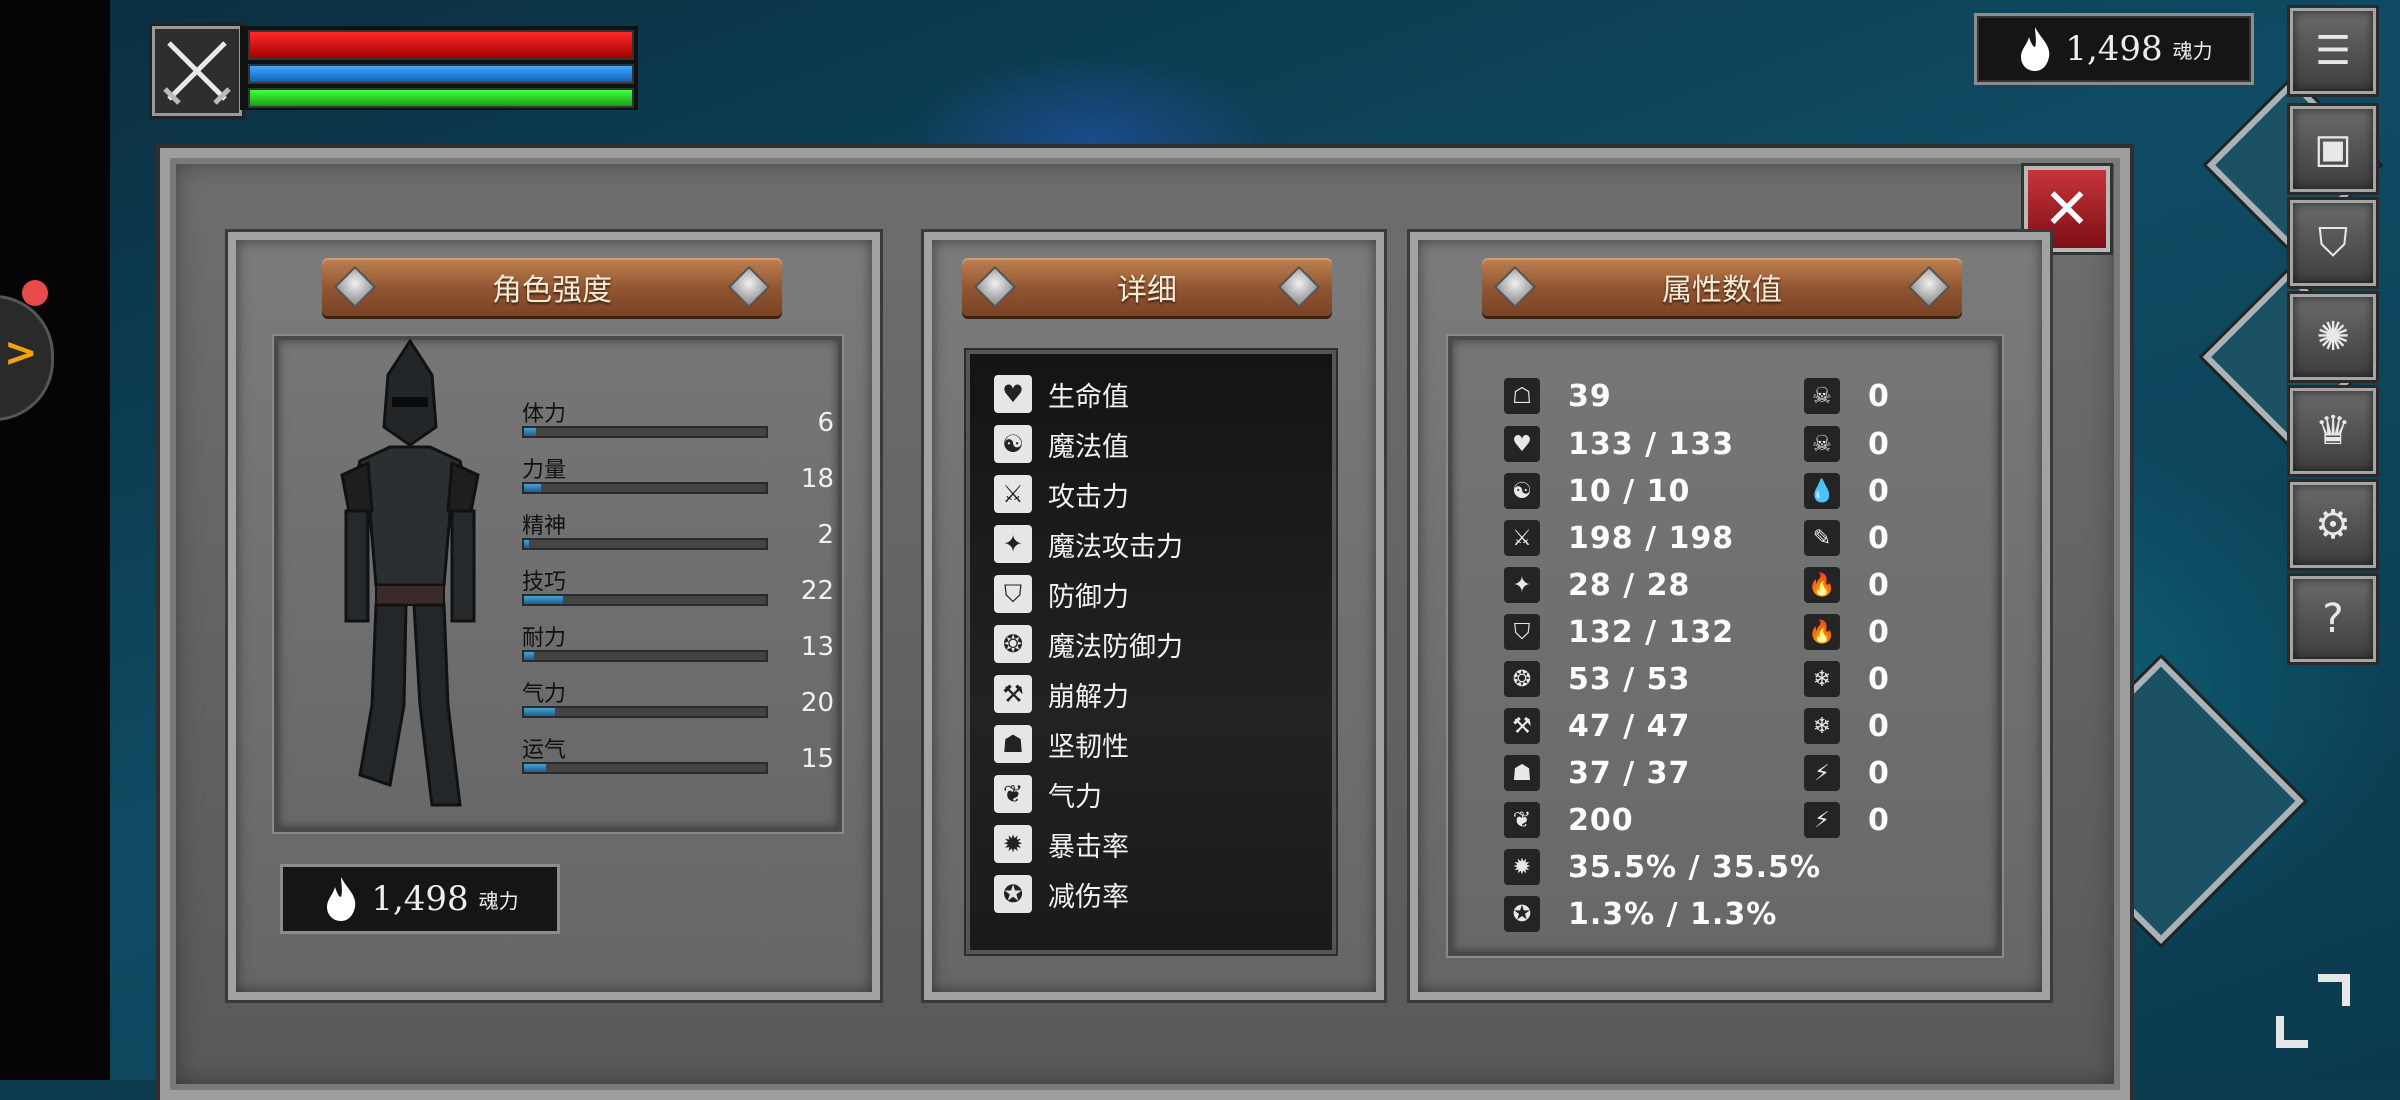 The height and width of the screenshot is (1100, 2400). What do you see at coordinates (439, 68) in the screenshot?
I see `status-bars` at bounding box center [439, 68].